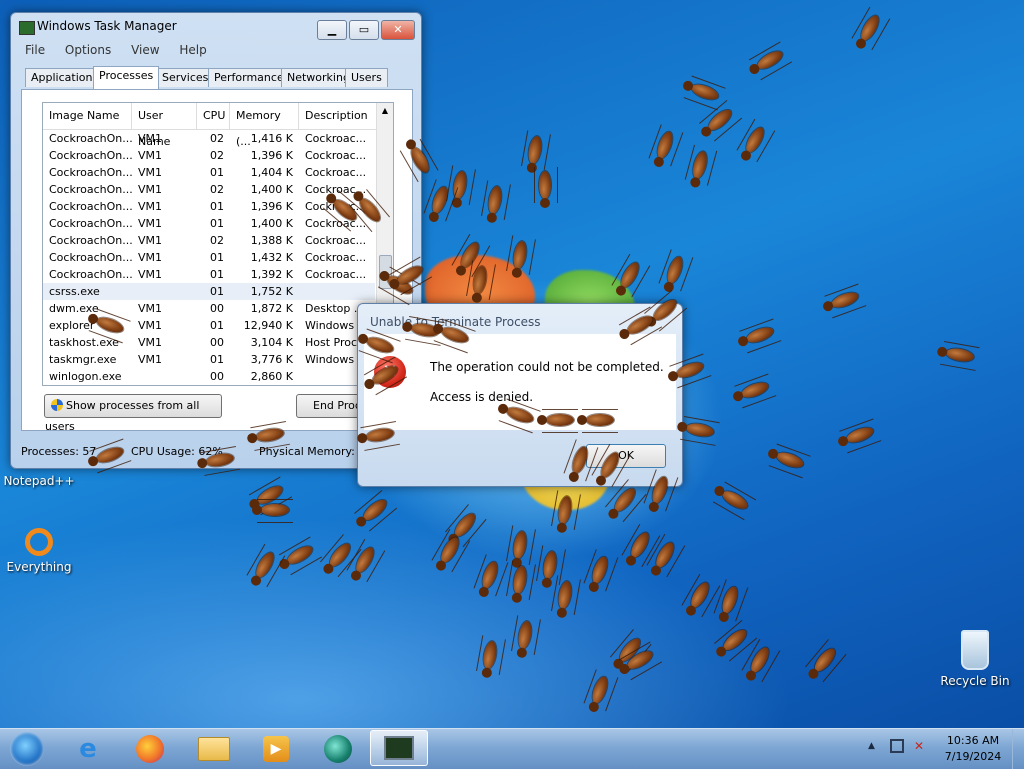 The image size is (1024, 769). What do you see at coordinates (27, 749) in the screenshot?
I see `start-orb-icon` at bounding box center [27, 749].